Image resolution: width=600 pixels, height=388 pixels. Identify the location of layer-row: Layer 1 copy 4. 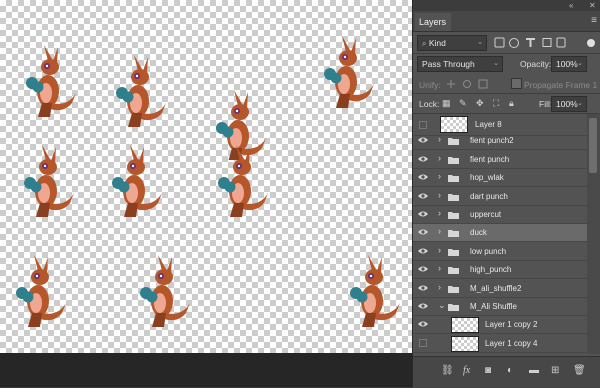
(500, 344).